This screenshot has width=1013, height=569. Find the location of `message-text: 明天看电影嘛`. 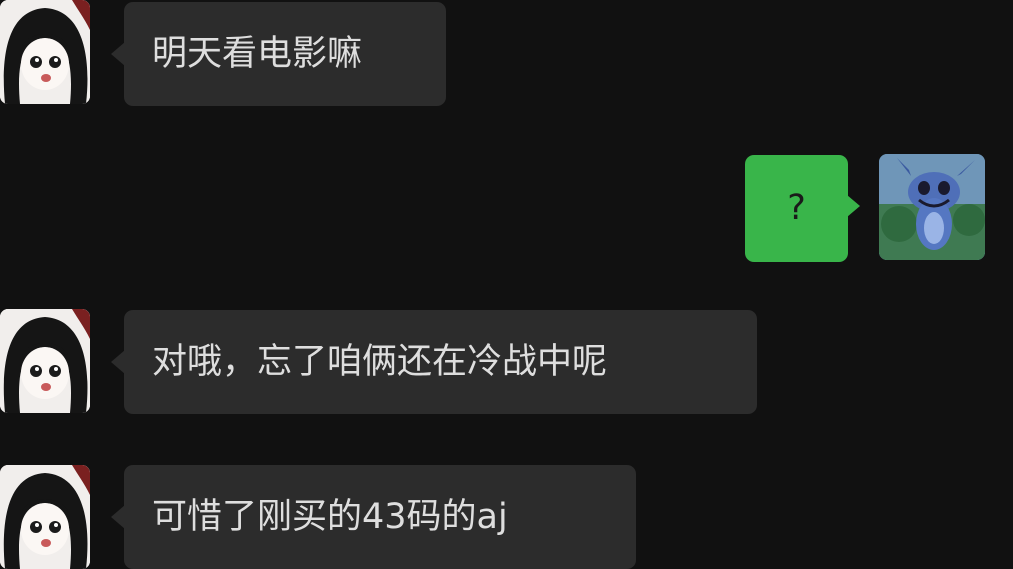

message-text: 明天看电影嘛 is located at coordinates (257, 54).